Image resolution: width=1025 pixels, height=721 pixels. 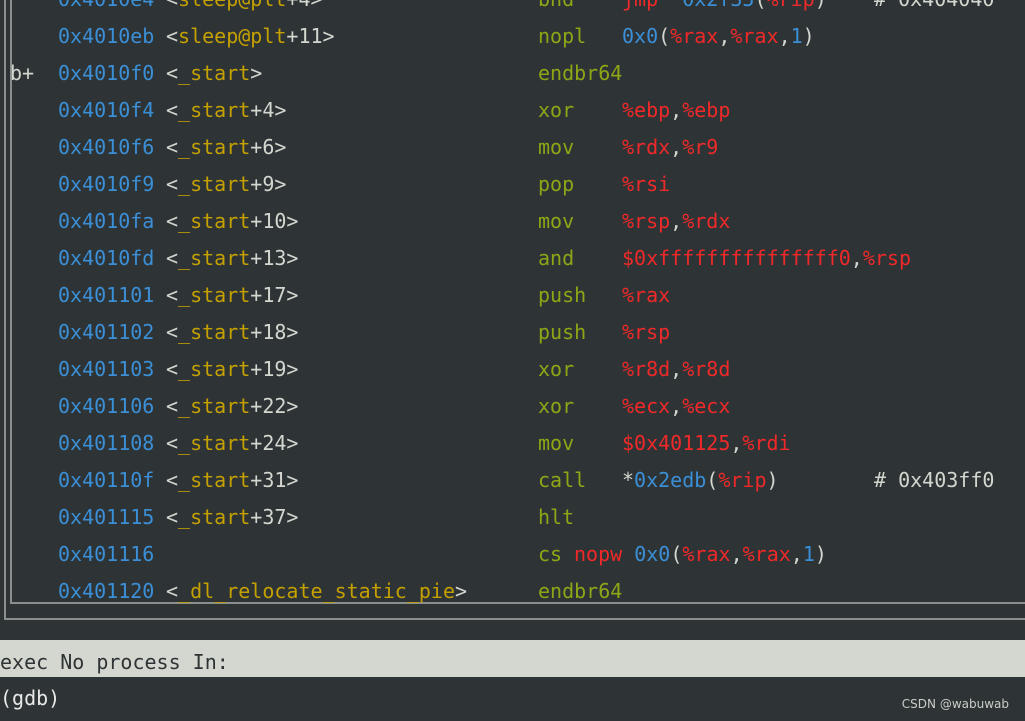 I want to click on operand-token, so click(x=628, y=554).